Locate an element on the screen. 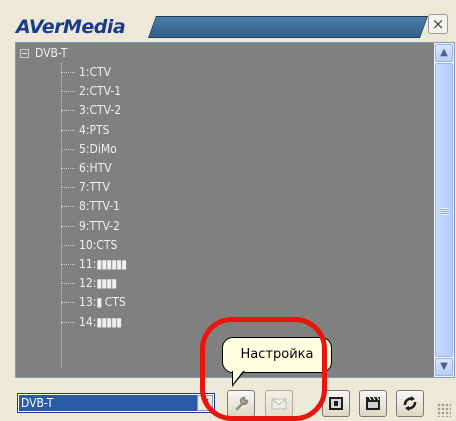  tree-root-dvbt: DVB-T is located at coordinates (43, 53).